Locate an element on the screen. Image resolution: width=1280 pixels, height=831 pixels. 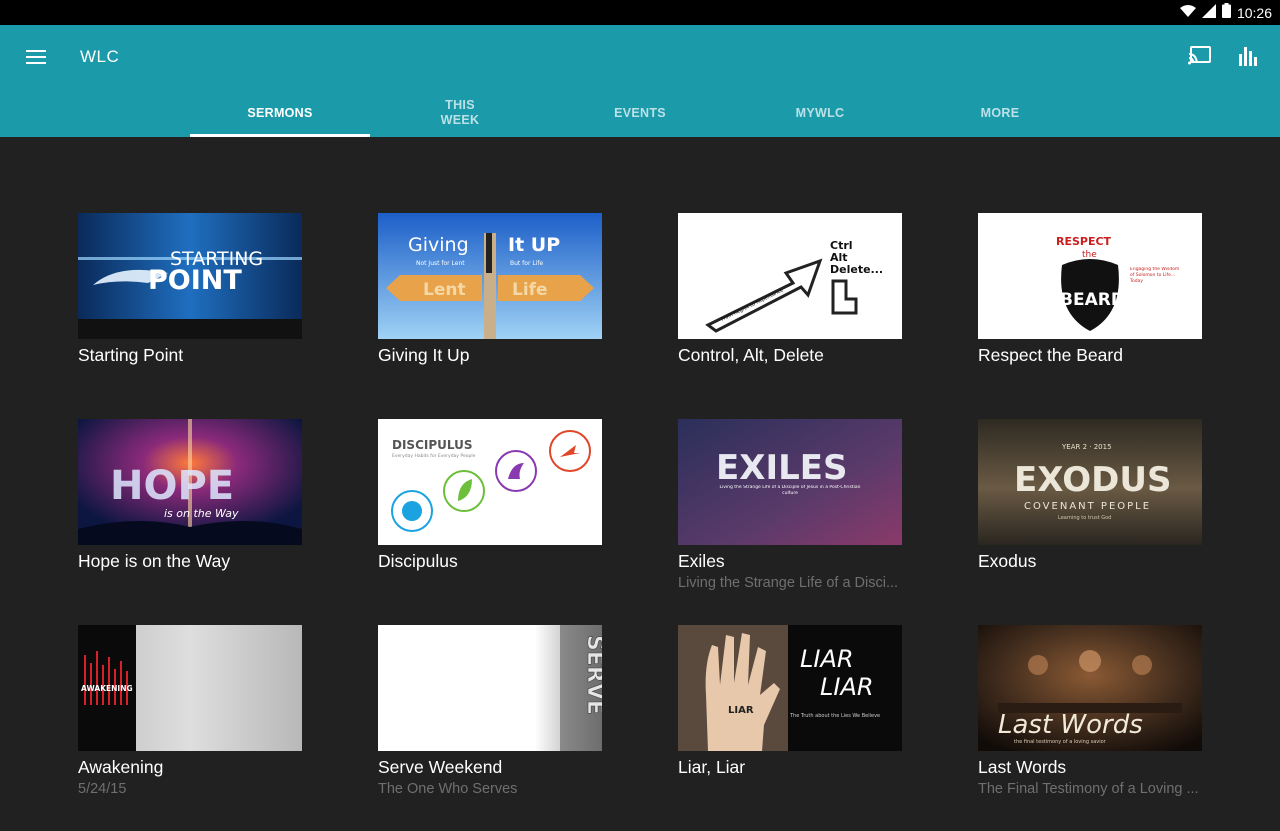
art-small: Everyday Habits for Everyday People is located at coordinates (434, 456).